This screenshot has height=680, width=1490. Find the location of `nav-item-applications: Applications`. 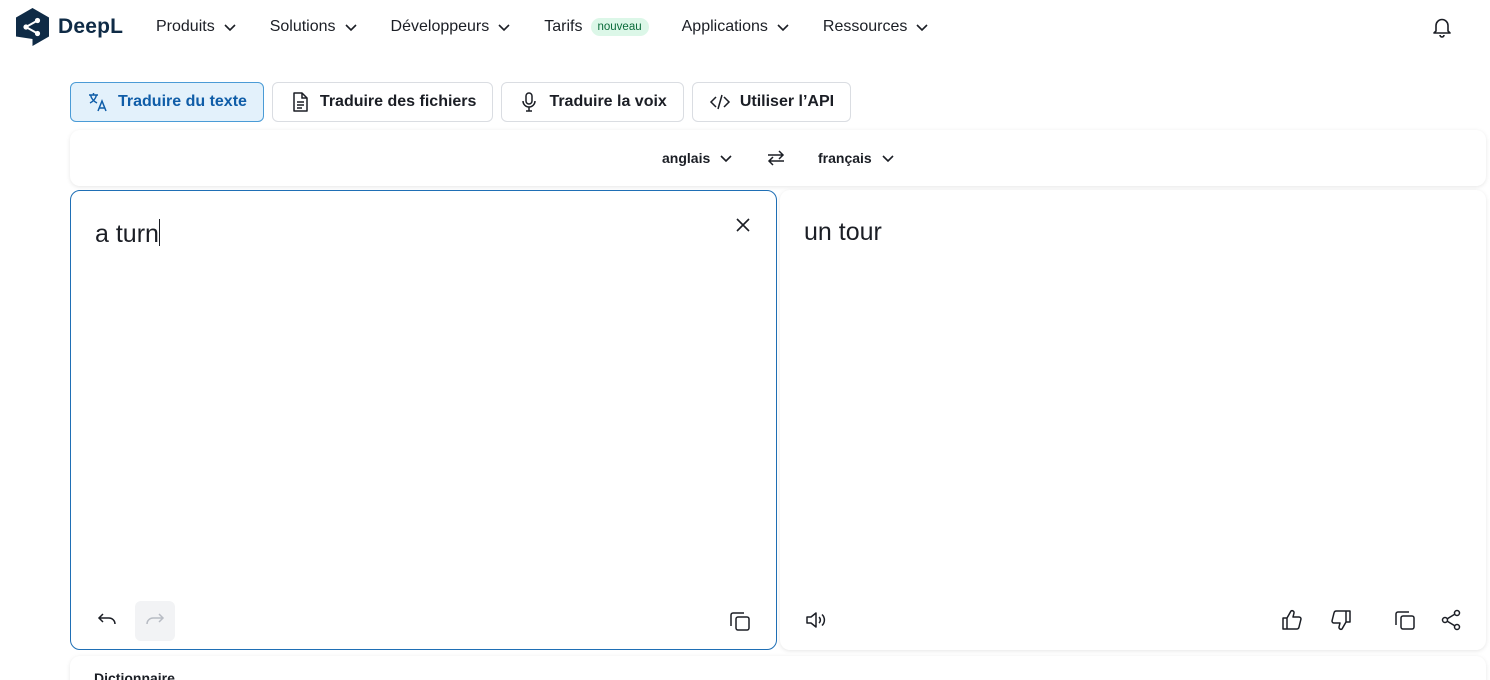

nav-item-applications: Applications is located at coordinates (736, 27).